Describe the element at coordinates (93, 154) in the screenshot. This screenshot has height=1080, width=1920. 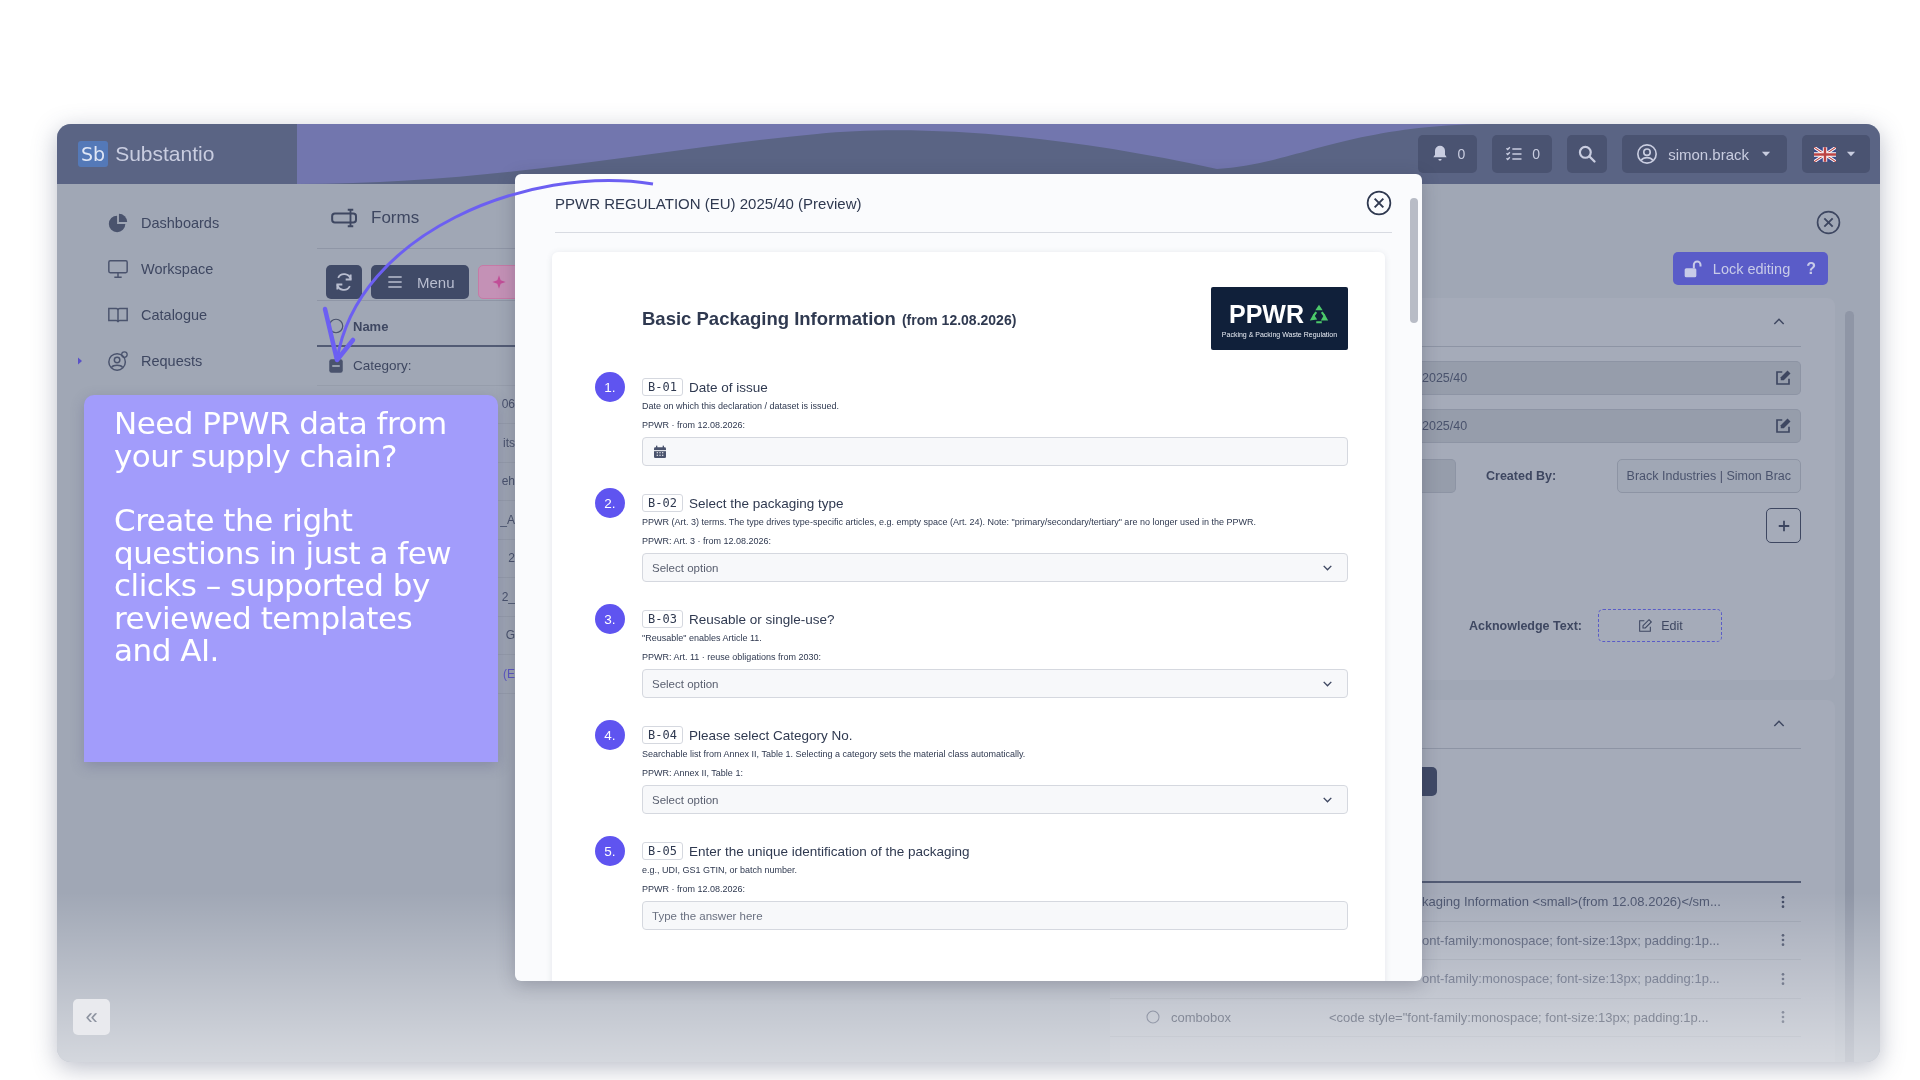
I see `app-logo: Sb` at that location.